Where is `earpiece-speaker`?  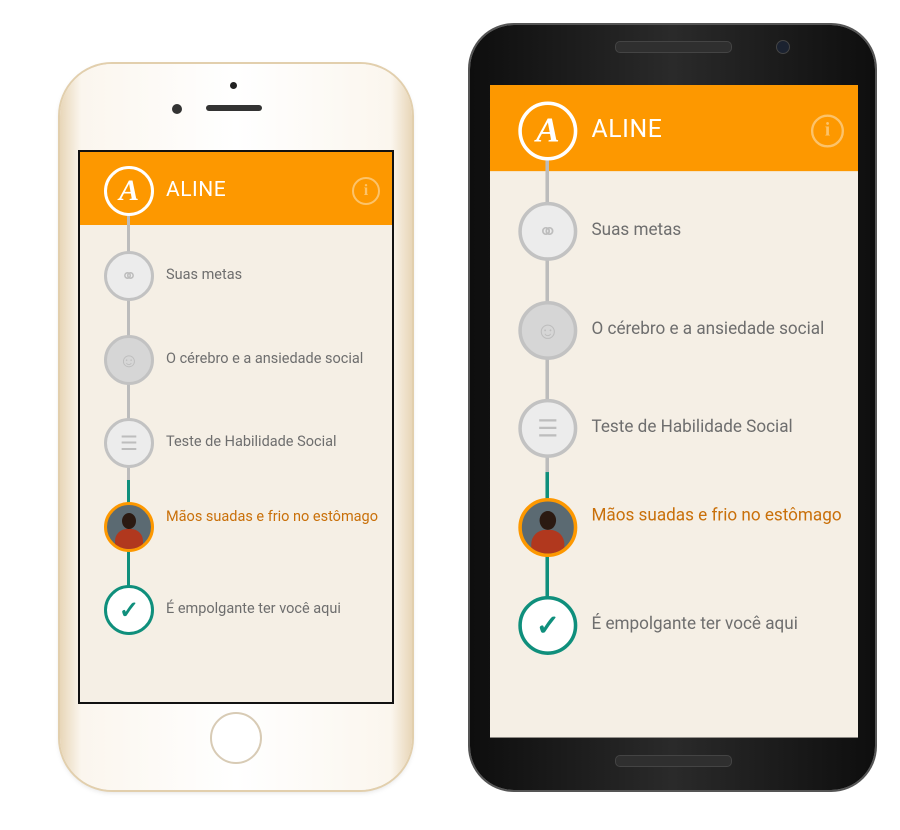 earpiece-speaker is located at coordinates (234, 108).